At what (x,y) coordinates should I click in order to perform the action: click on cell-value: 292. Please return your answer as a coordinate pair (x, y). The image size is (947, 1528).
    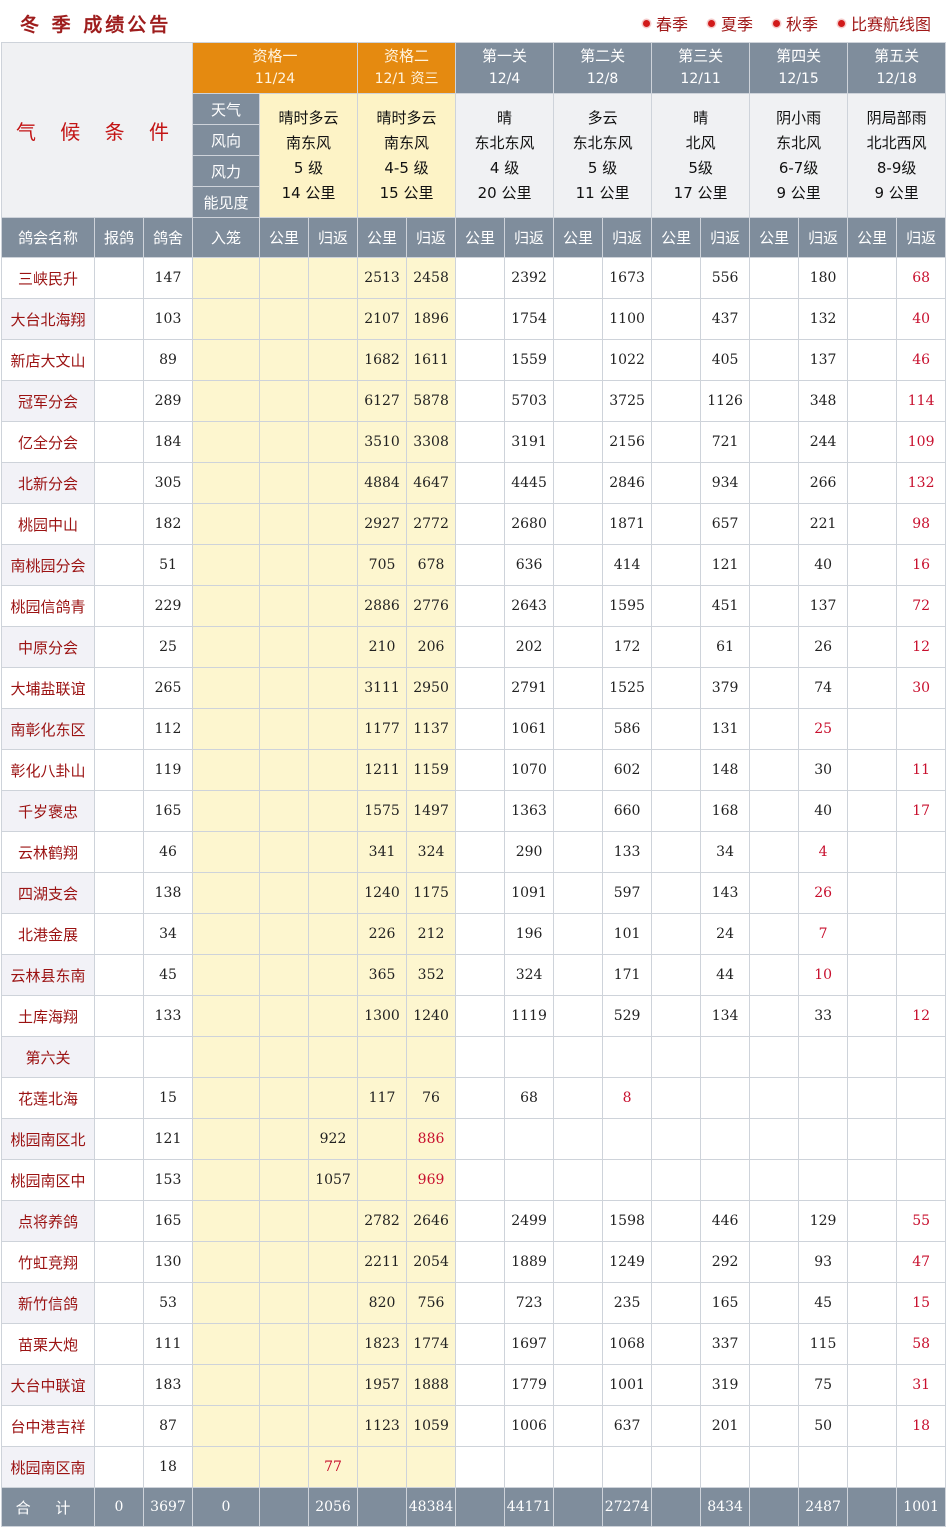
    Looking at the image, I should click on (725, 1262).